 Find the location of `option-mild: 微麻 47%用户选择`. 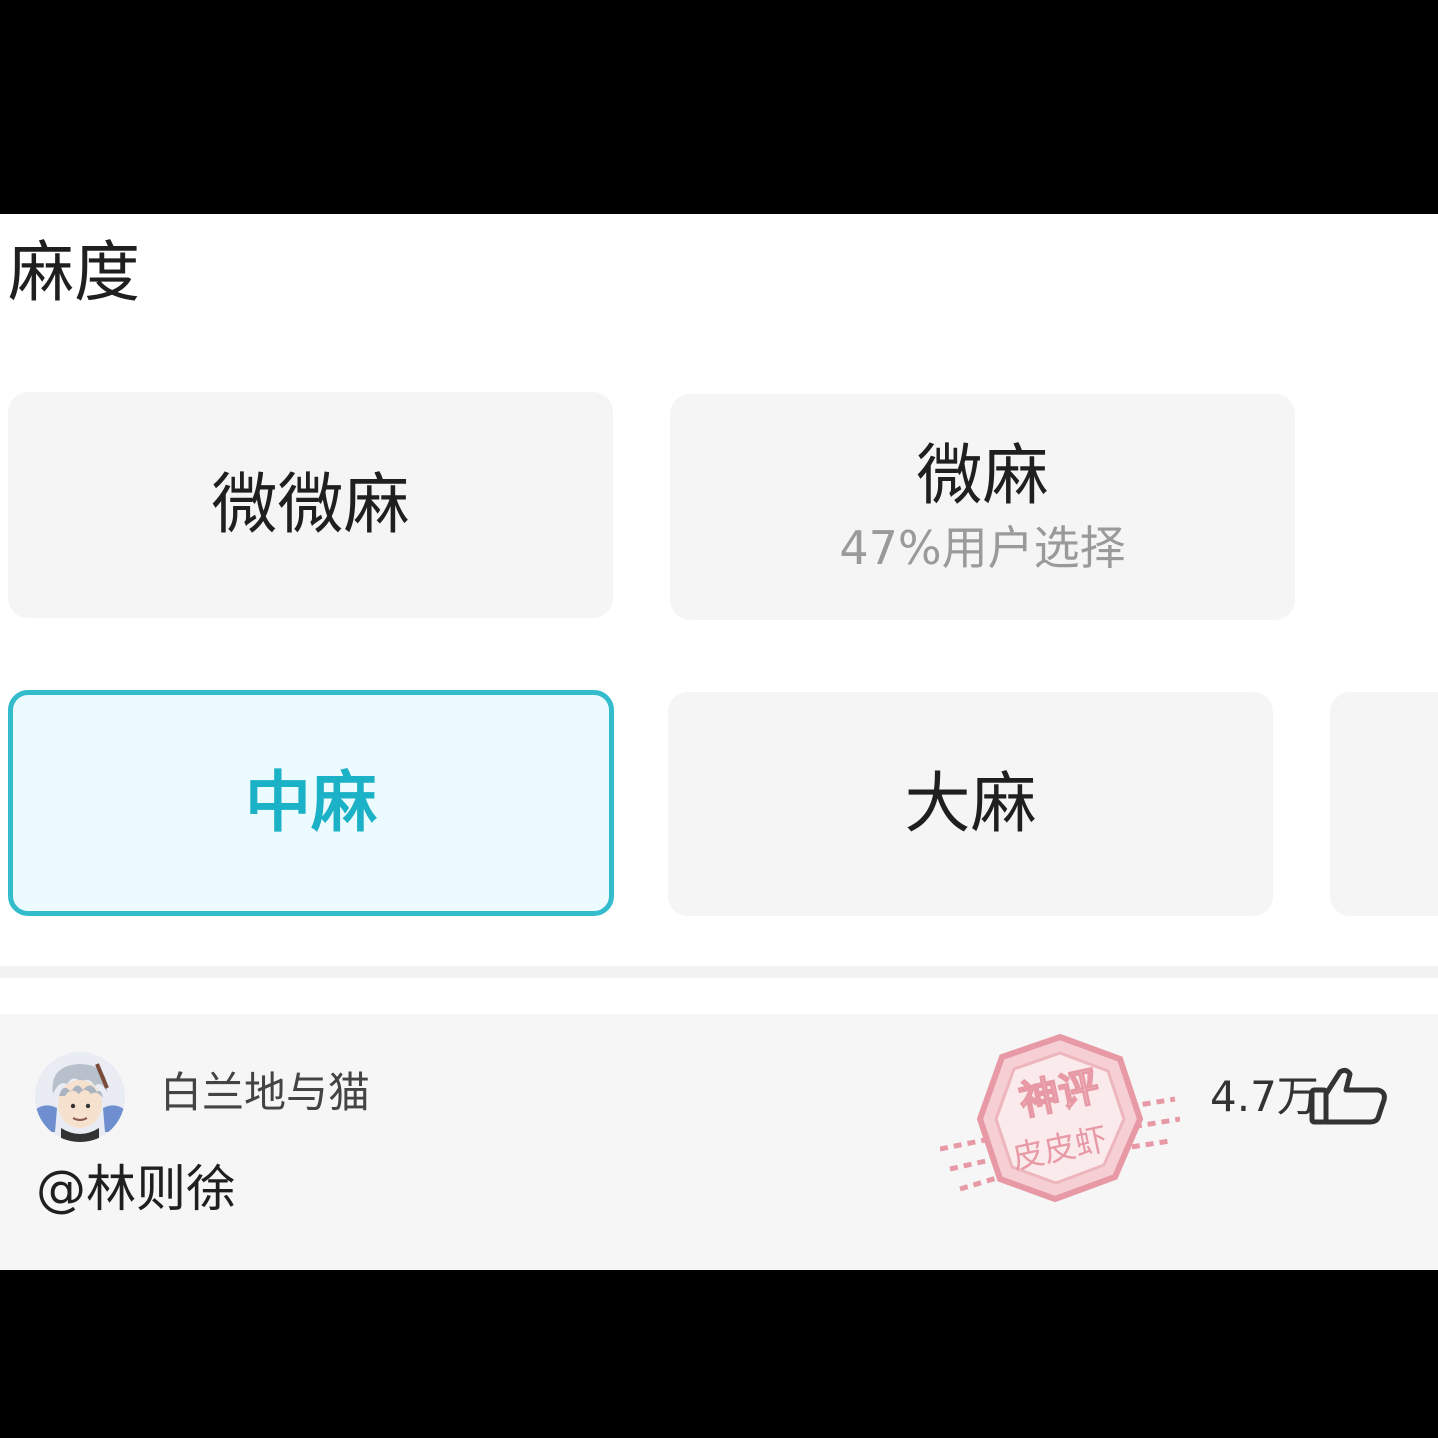

option-mild: 微麻 47%用户选择 is located at coordinates (982, 507).